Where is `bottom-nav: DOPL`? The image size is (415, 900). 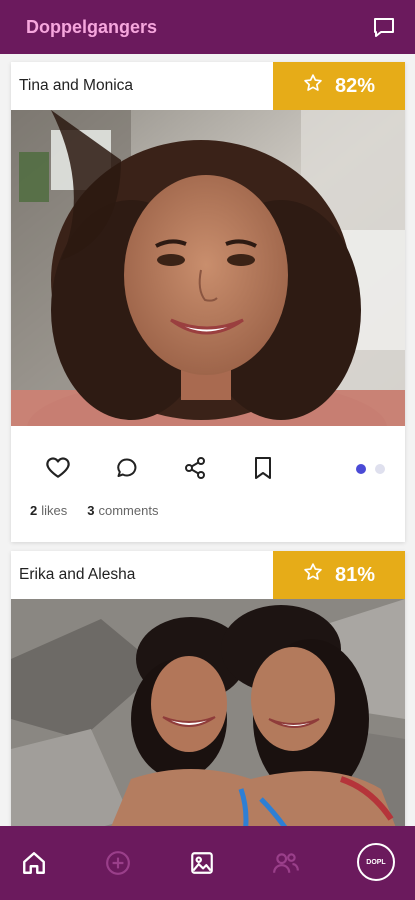 bottom-nav: DOPL is located at coordinates (207, 863).